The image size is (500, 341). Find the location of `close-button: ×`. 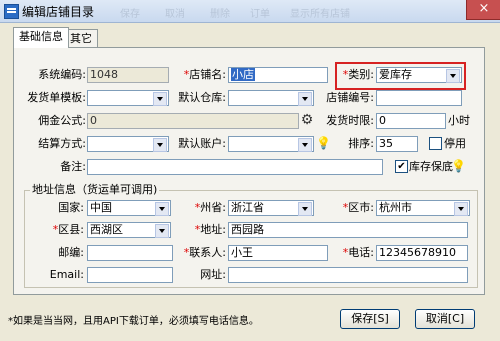

close-button: × is located at coordinates (483, 10).